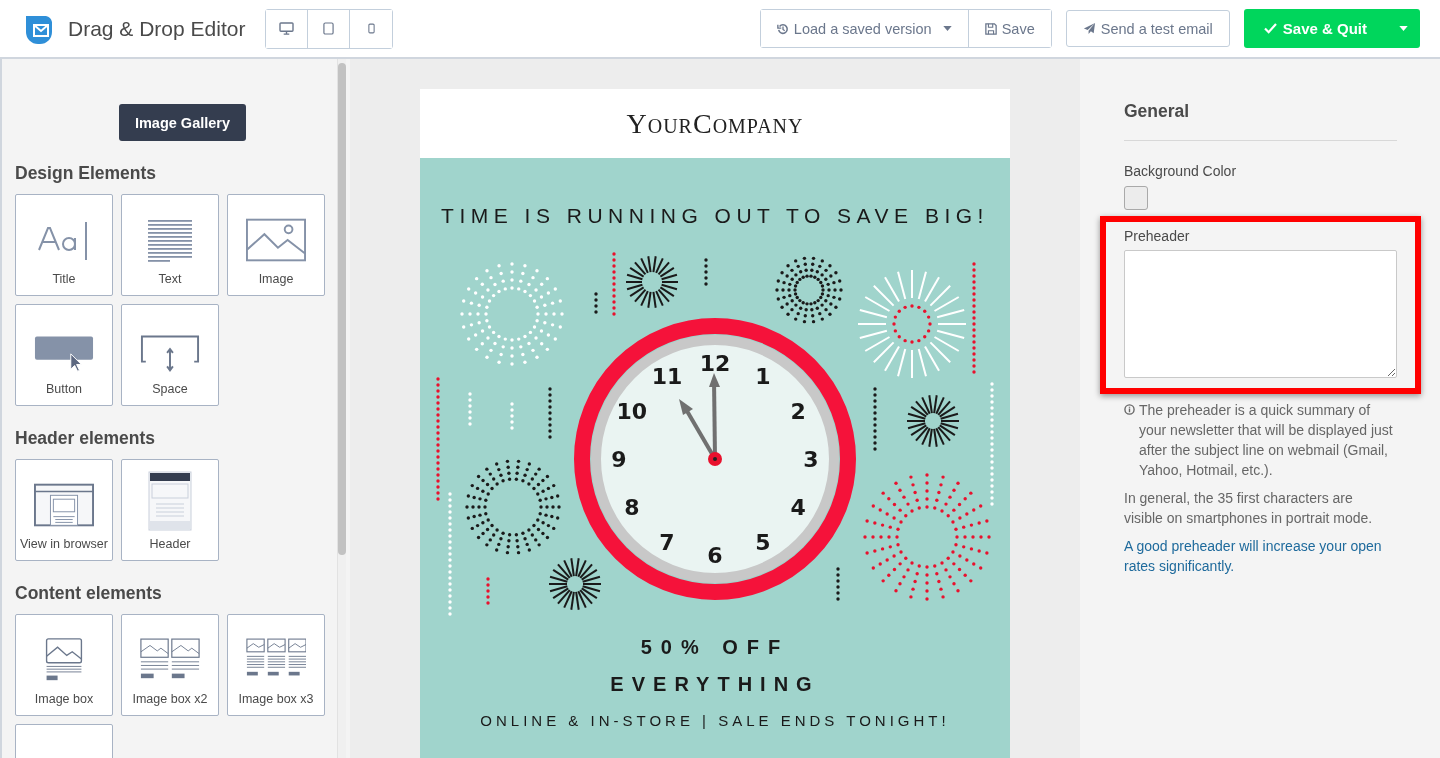 The width and height of the screenshot is (1440, 758). I want to click on imagebox-element-tile: Image box, so click(64, 665).